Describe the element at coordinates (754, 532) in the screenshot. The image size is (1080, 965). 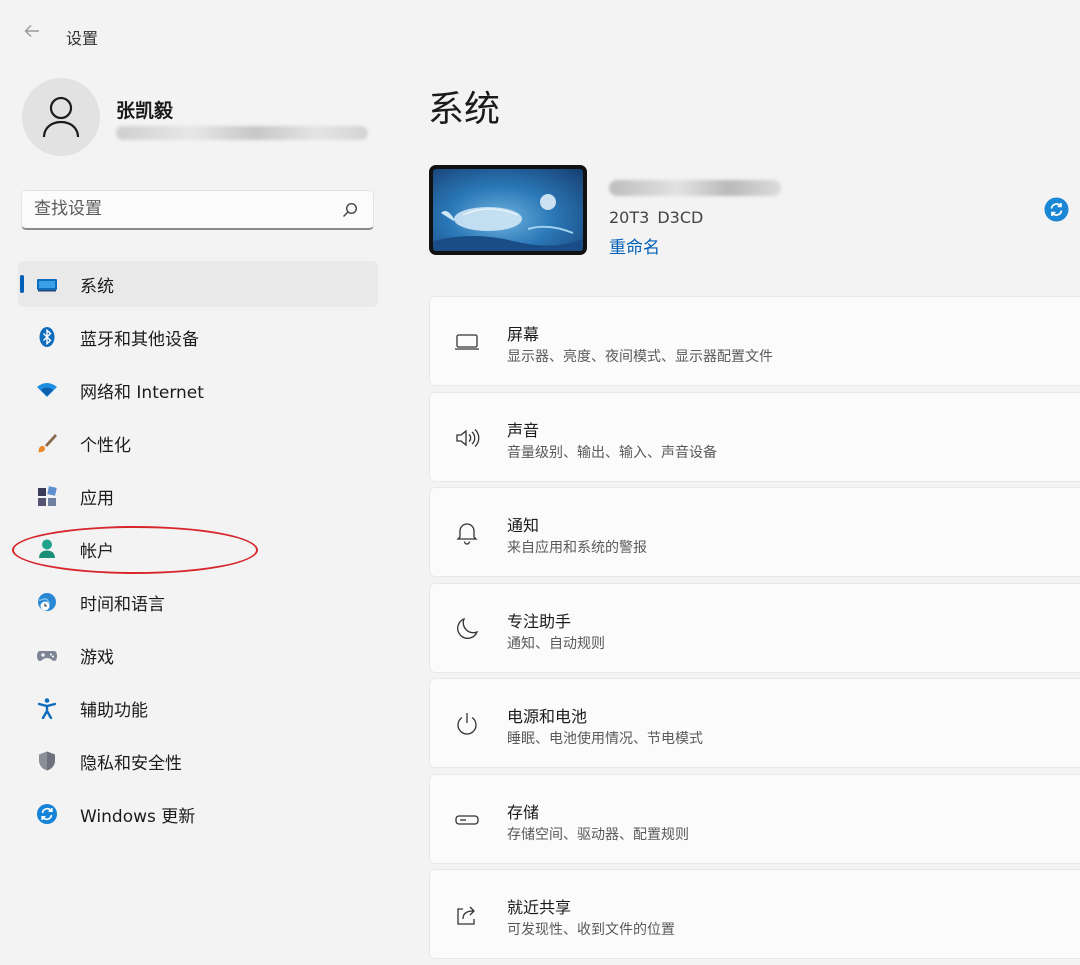
I see `card-notifications: 通知 来自应用和系统的警报` at that location.